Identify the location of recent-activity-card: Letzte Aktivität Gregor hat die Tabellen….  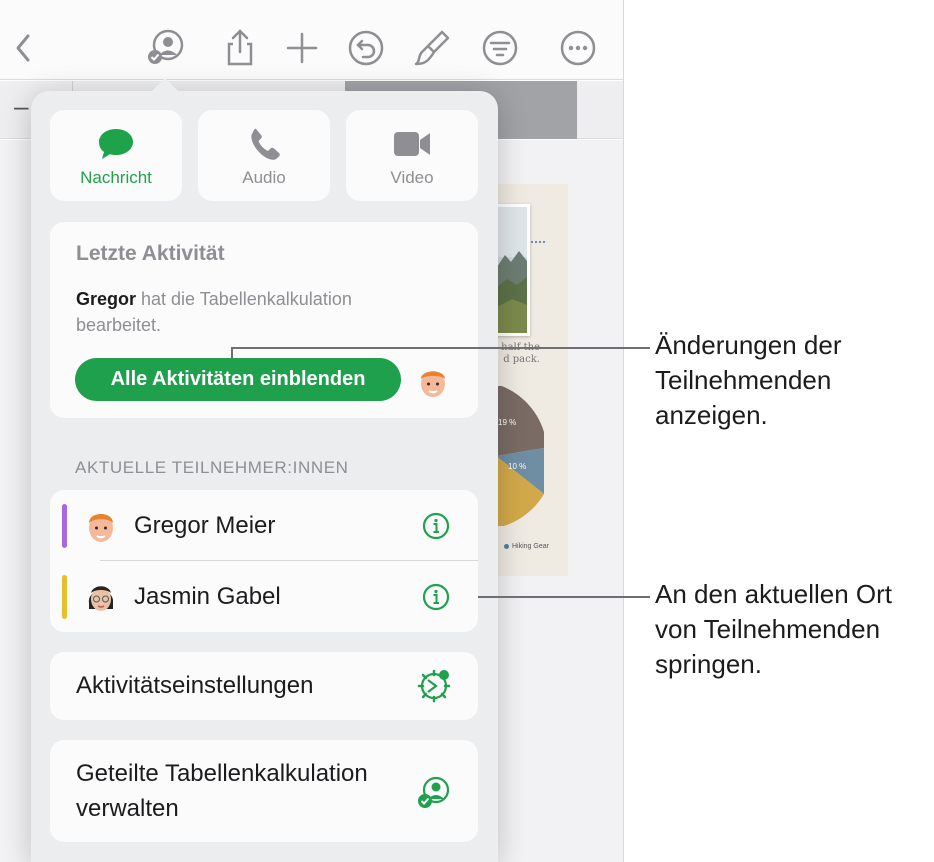
(264, 320).